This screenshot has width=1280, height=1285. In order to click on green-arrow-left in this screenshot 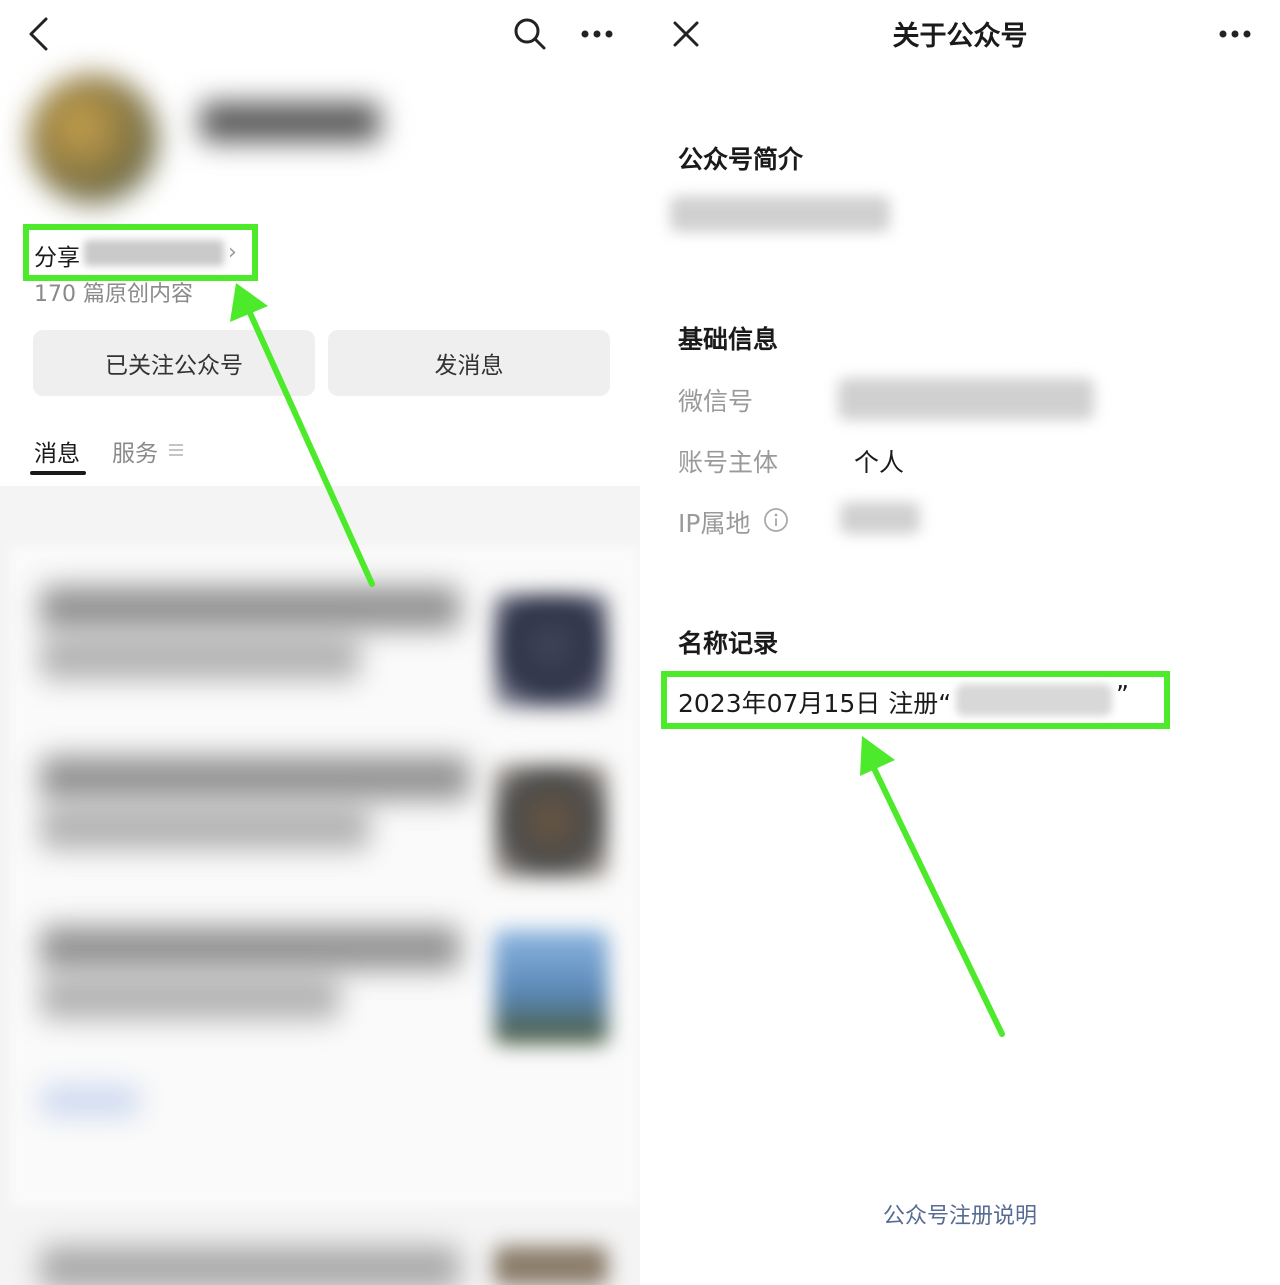, I will do `click(302, 435)`.